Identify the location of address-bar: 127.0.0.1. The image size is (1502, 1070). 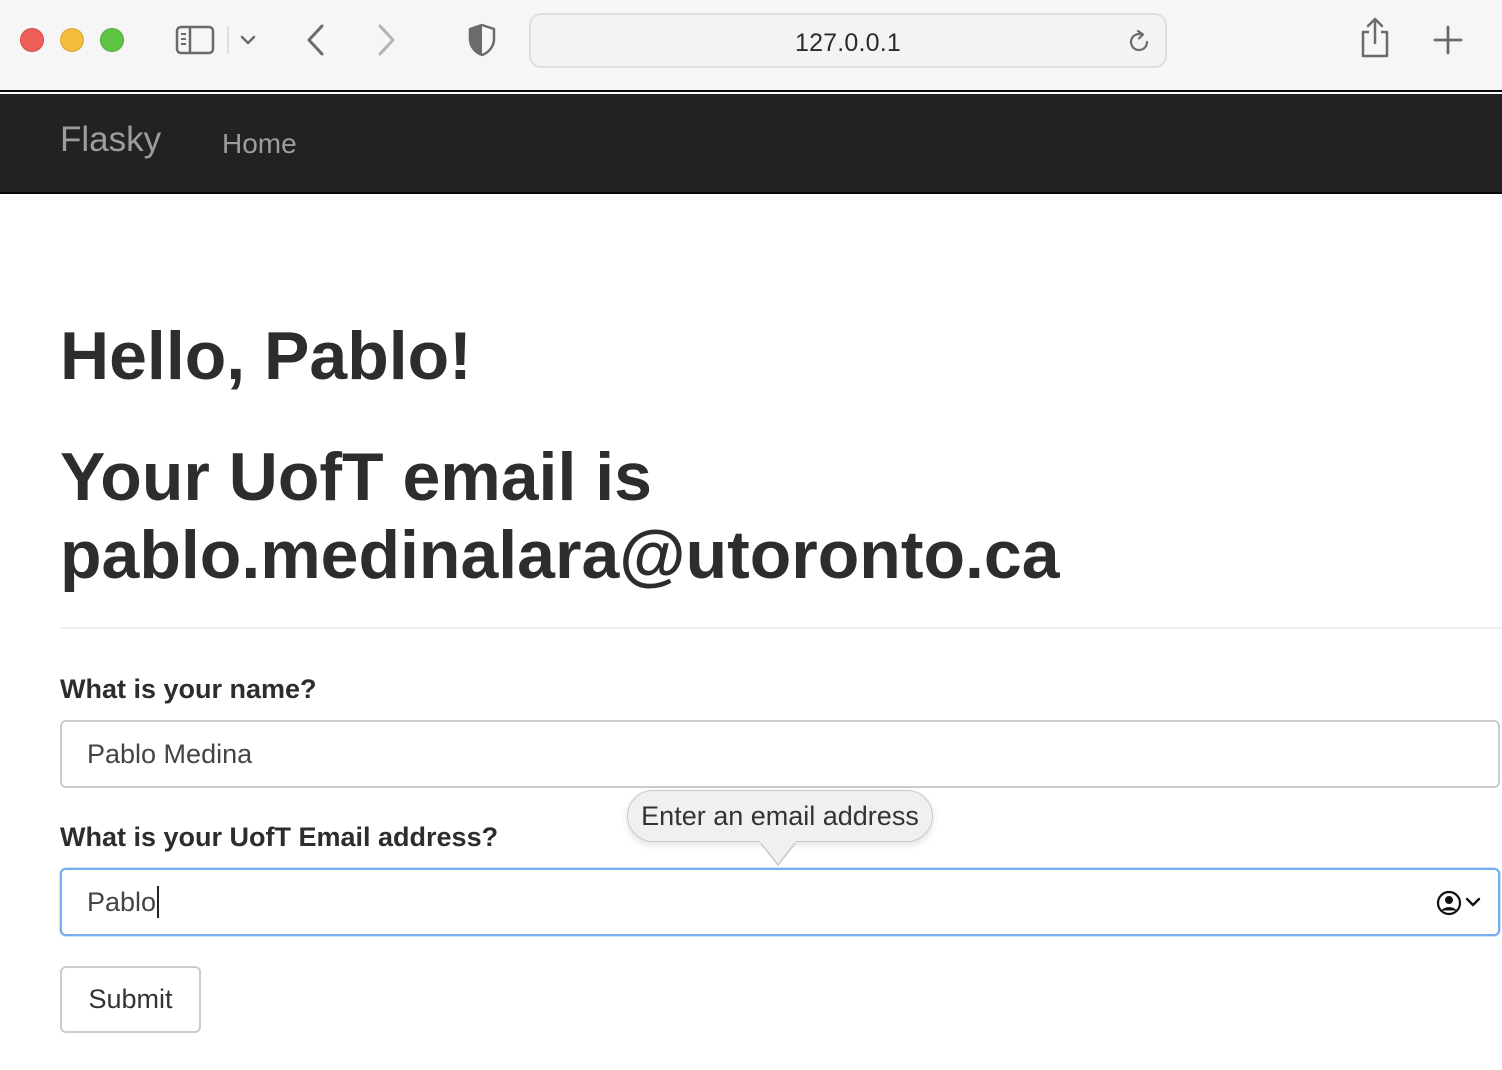
(848, 40).